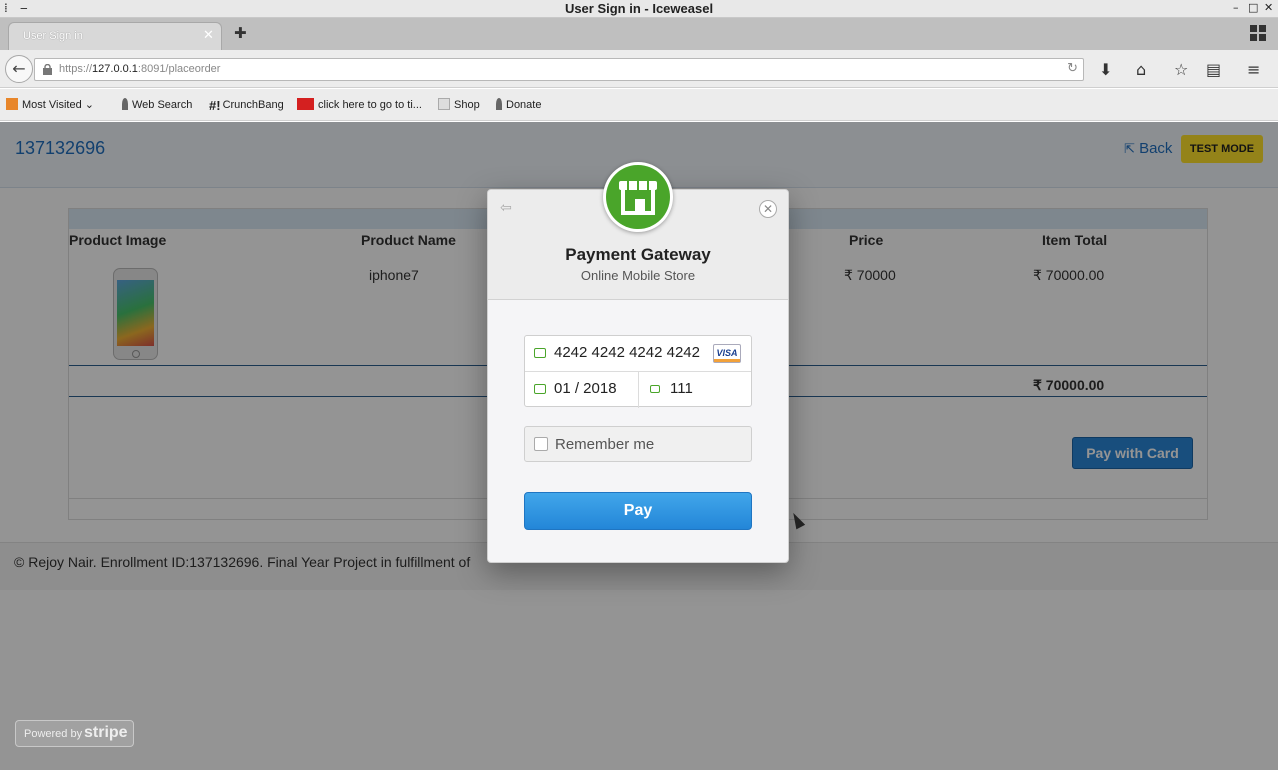  I want to click on modal-title: Payment Gateway, so click(638, 254).